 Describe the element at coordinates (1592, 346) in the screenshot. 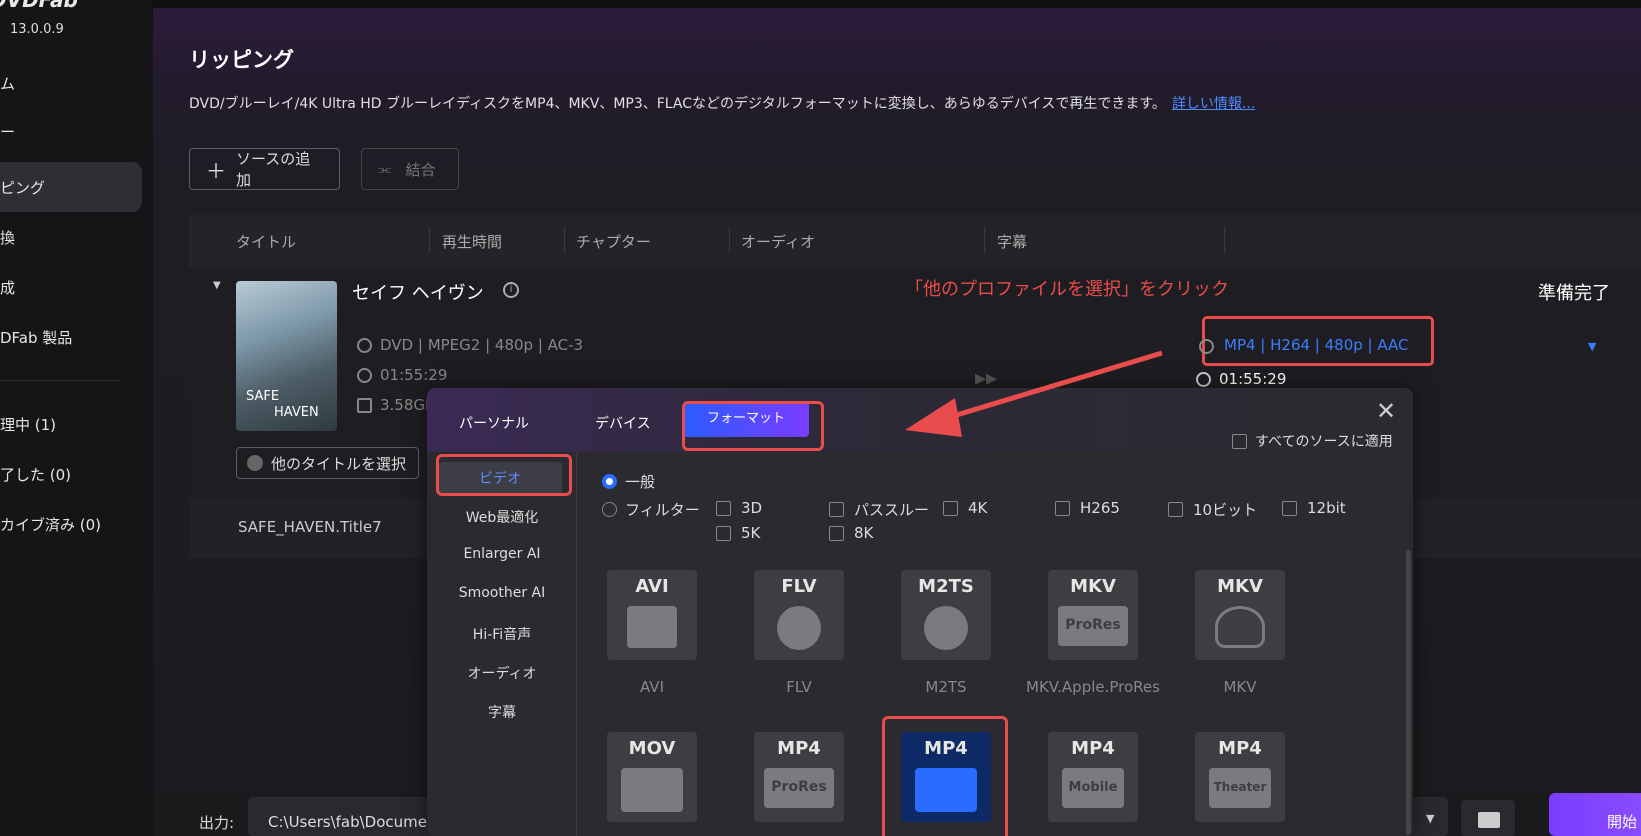

I see `profile-dropdown-icon: ▼` at that location.